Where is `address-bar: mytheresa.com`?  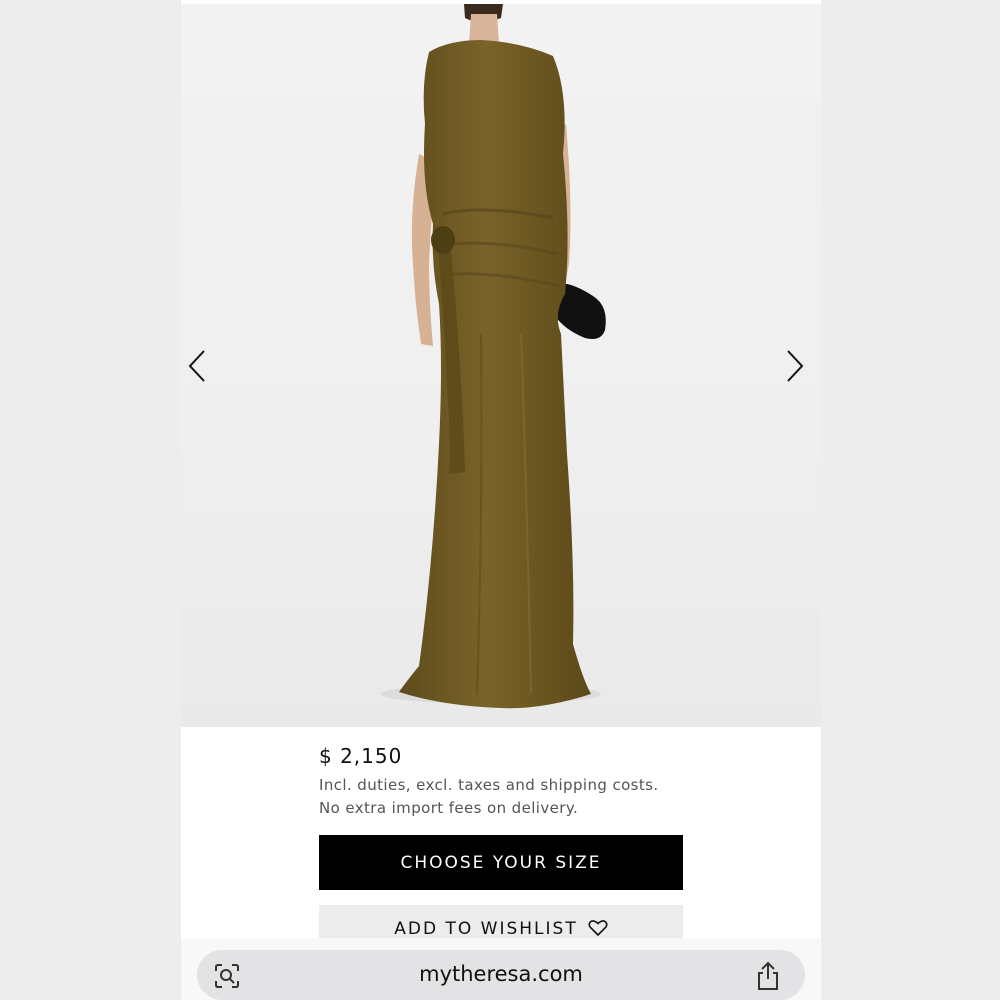
address-bar: mytheresa.com is located at coordinates (501, 975).